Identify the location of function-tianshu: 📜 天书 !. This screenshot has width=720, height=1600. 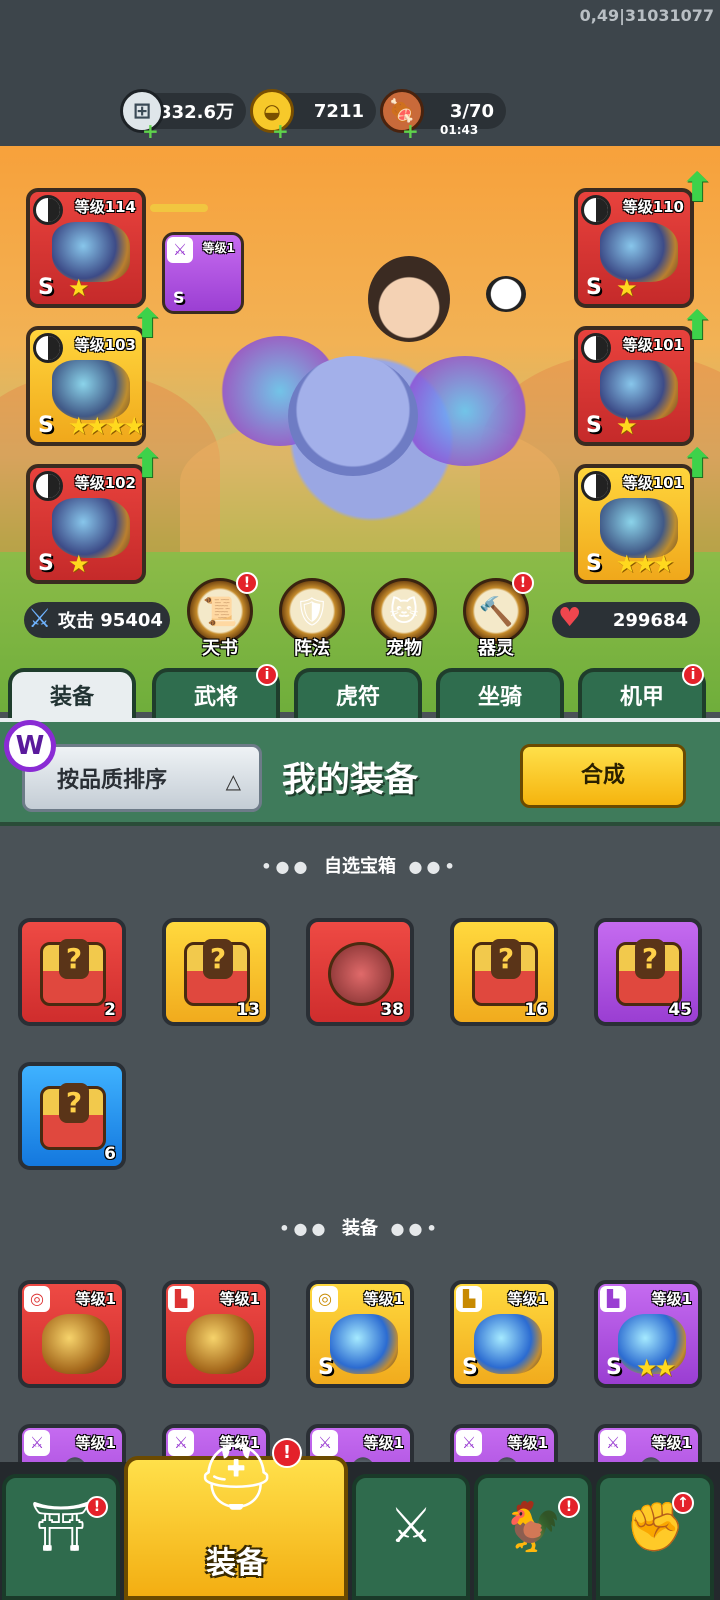
(221, 616).